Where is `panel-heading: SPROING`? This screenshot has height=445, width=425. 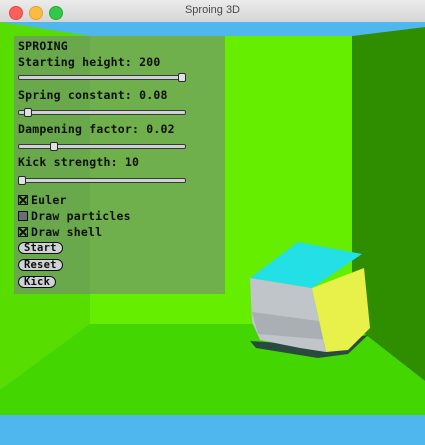
panel-heading: SPROING is located at coordinates (43, 46).